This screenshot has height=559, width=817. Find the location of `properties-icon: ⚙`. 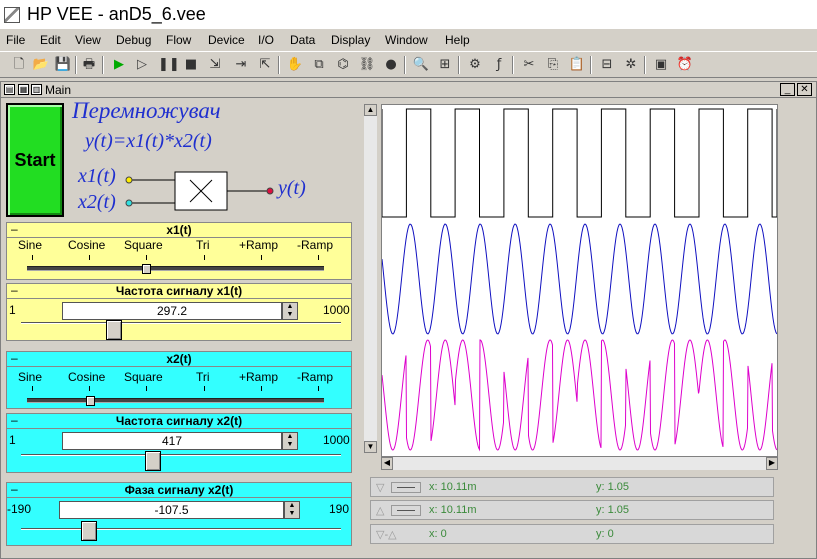

properties-icon: ⚙ is located at coordinates (475, 65).